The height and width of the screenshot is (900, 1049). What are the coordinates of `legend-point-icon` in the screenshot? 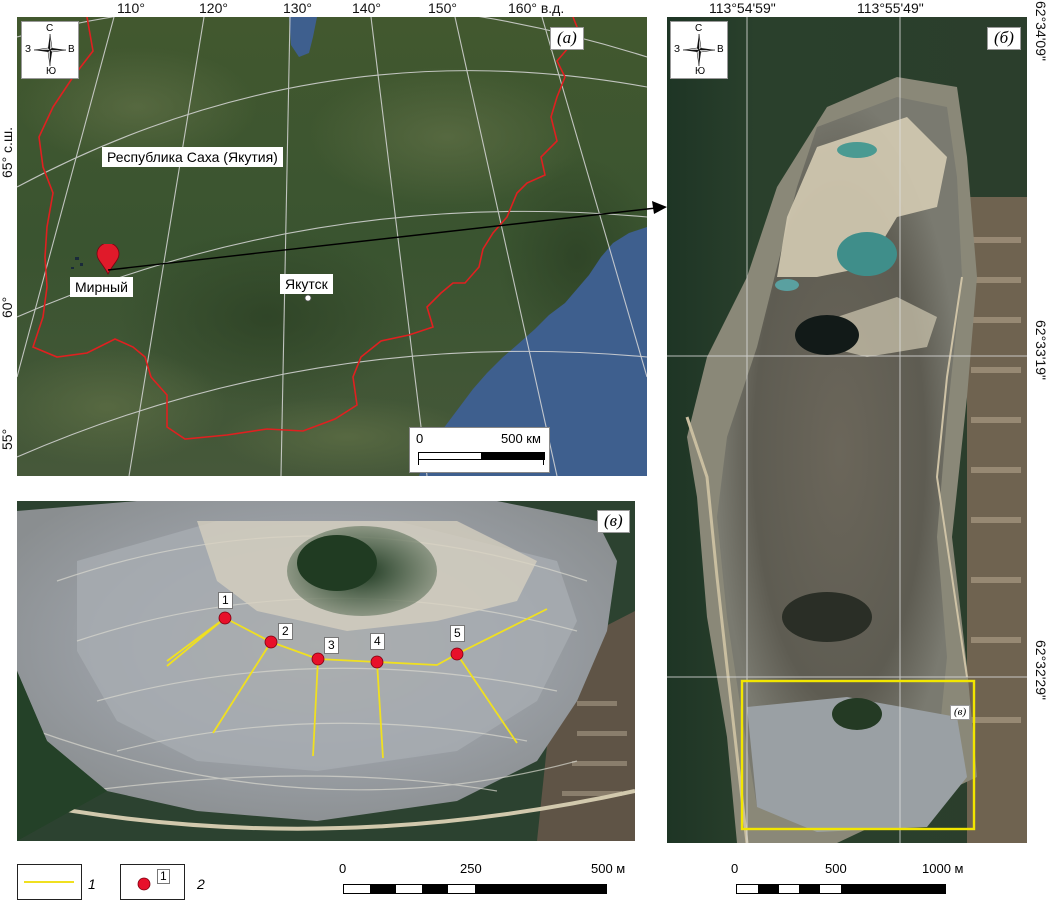 It's located at (144, 884).